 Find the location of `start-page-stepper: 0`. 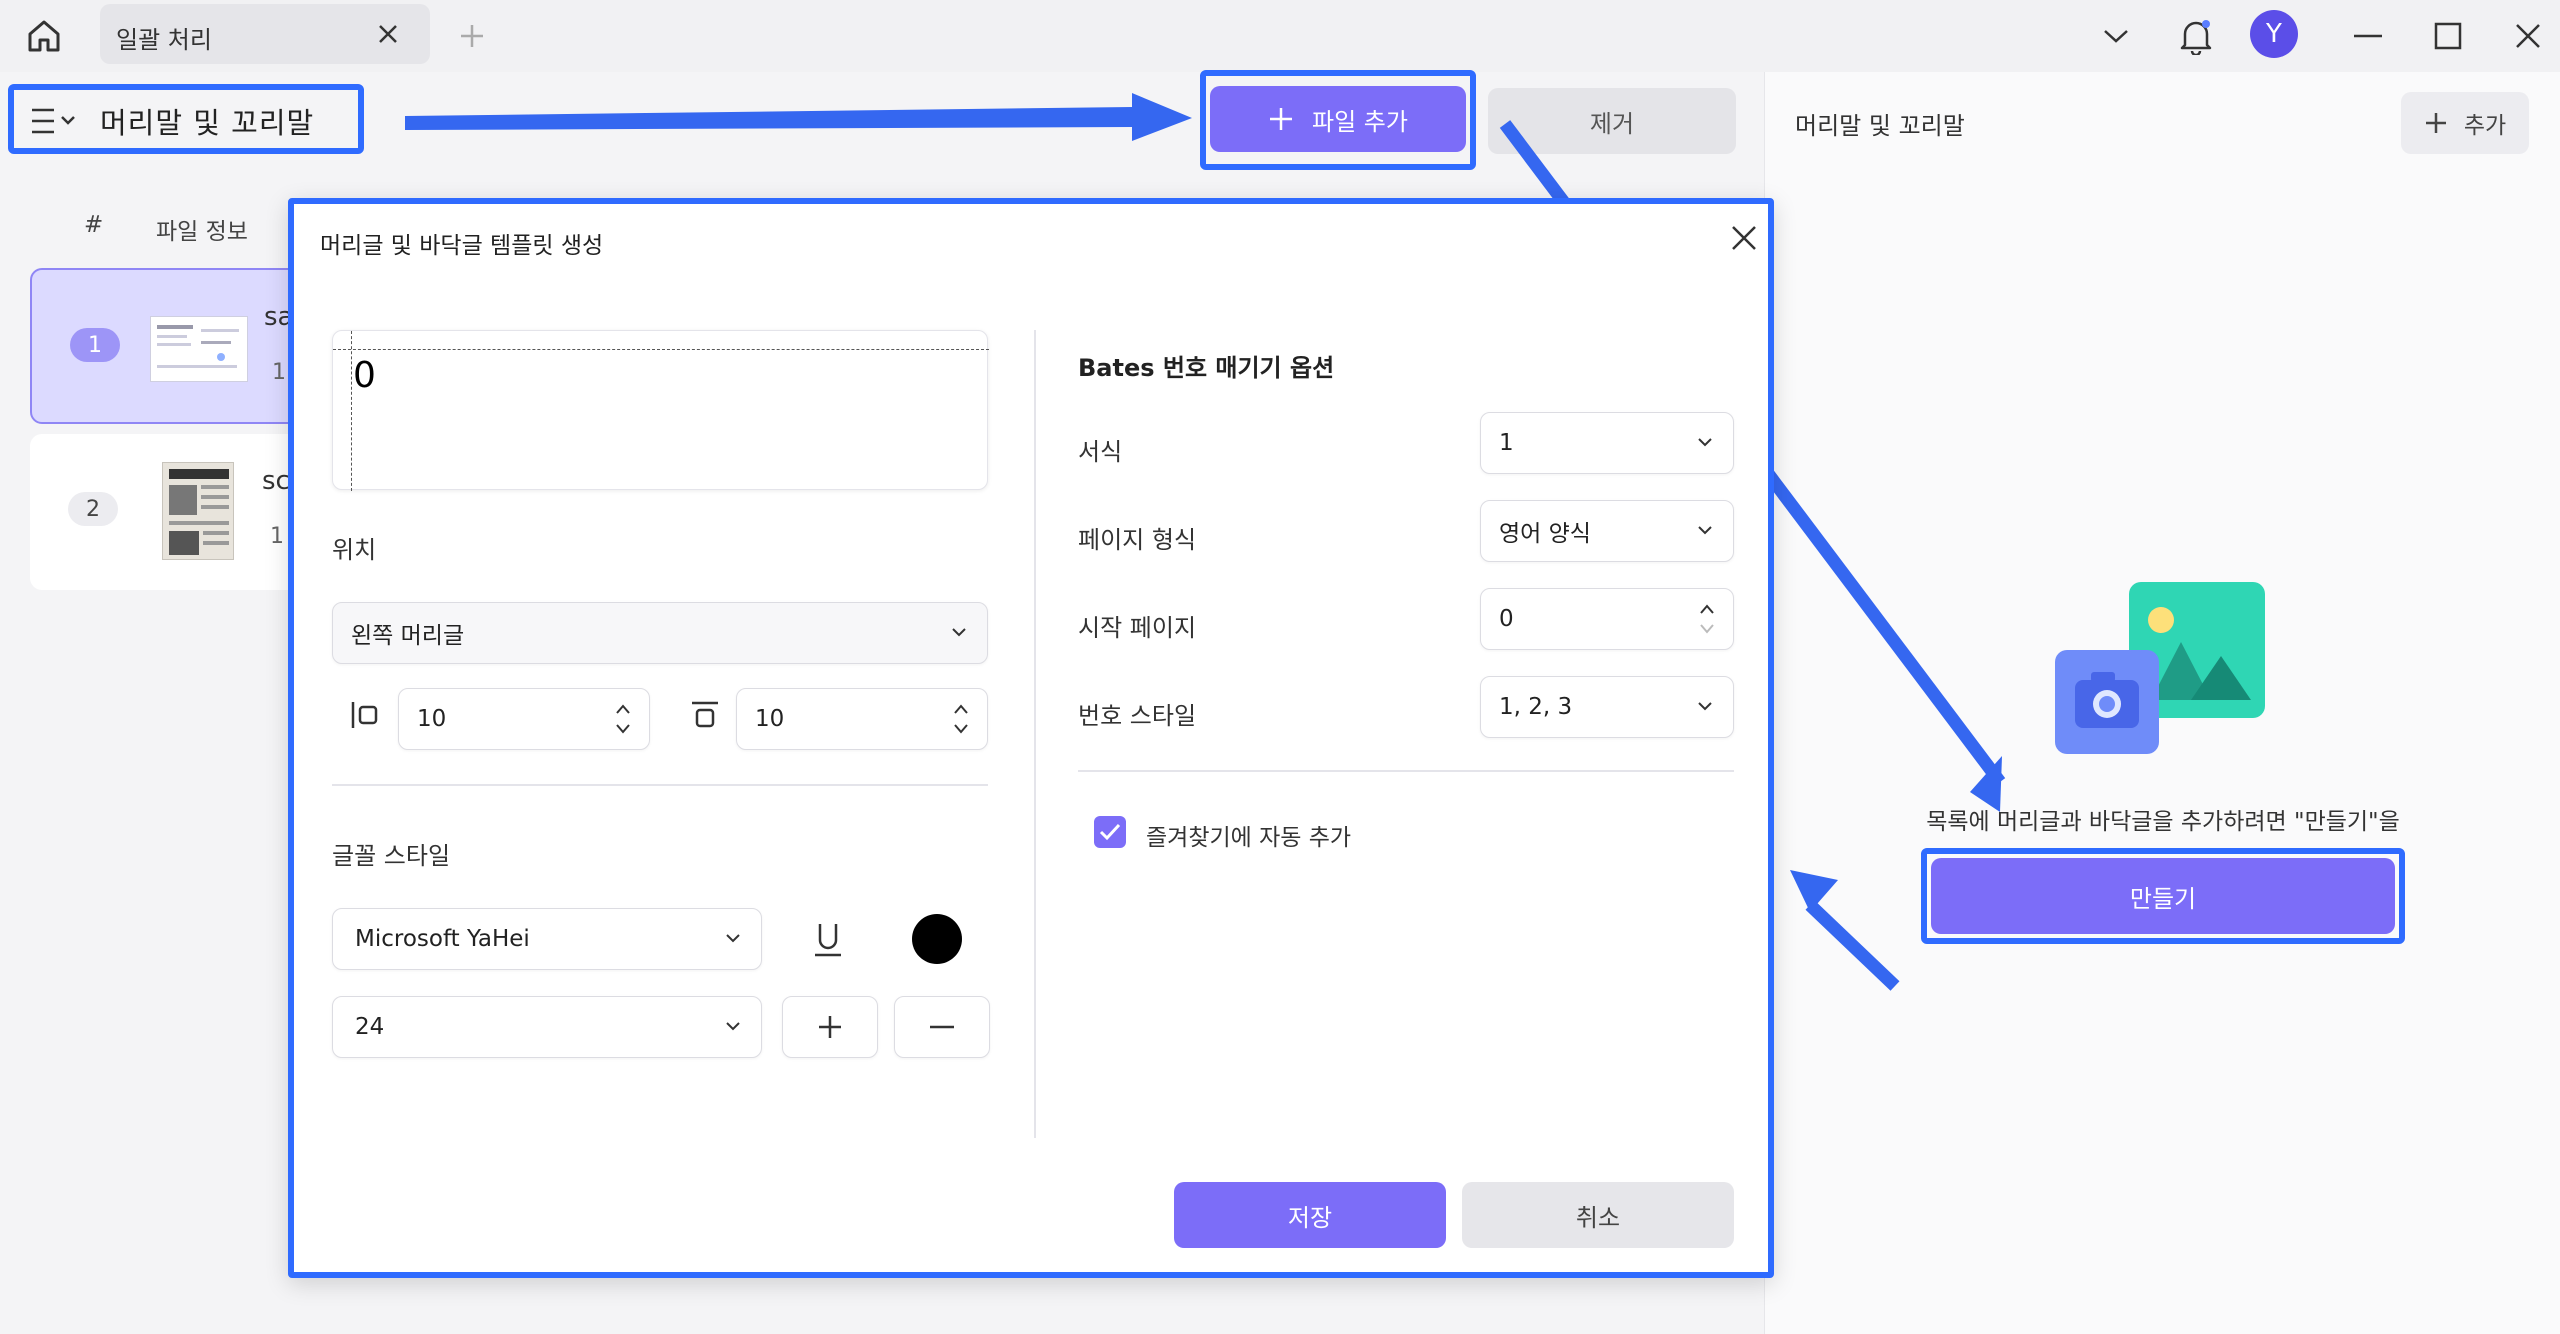

start-page-stepper: 0 is located at coordinates (1607, 619).